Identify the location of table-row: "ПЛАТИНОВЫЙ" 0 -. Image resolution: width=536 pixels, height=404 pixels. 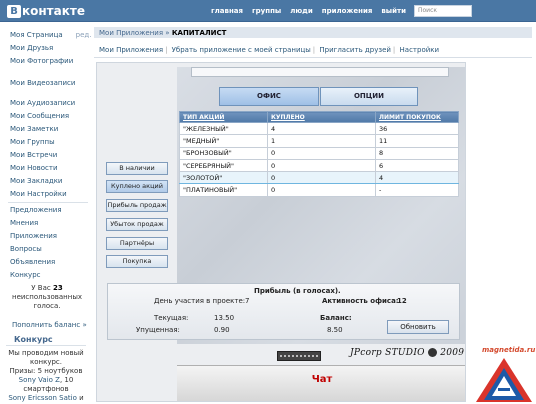
(319, 190).